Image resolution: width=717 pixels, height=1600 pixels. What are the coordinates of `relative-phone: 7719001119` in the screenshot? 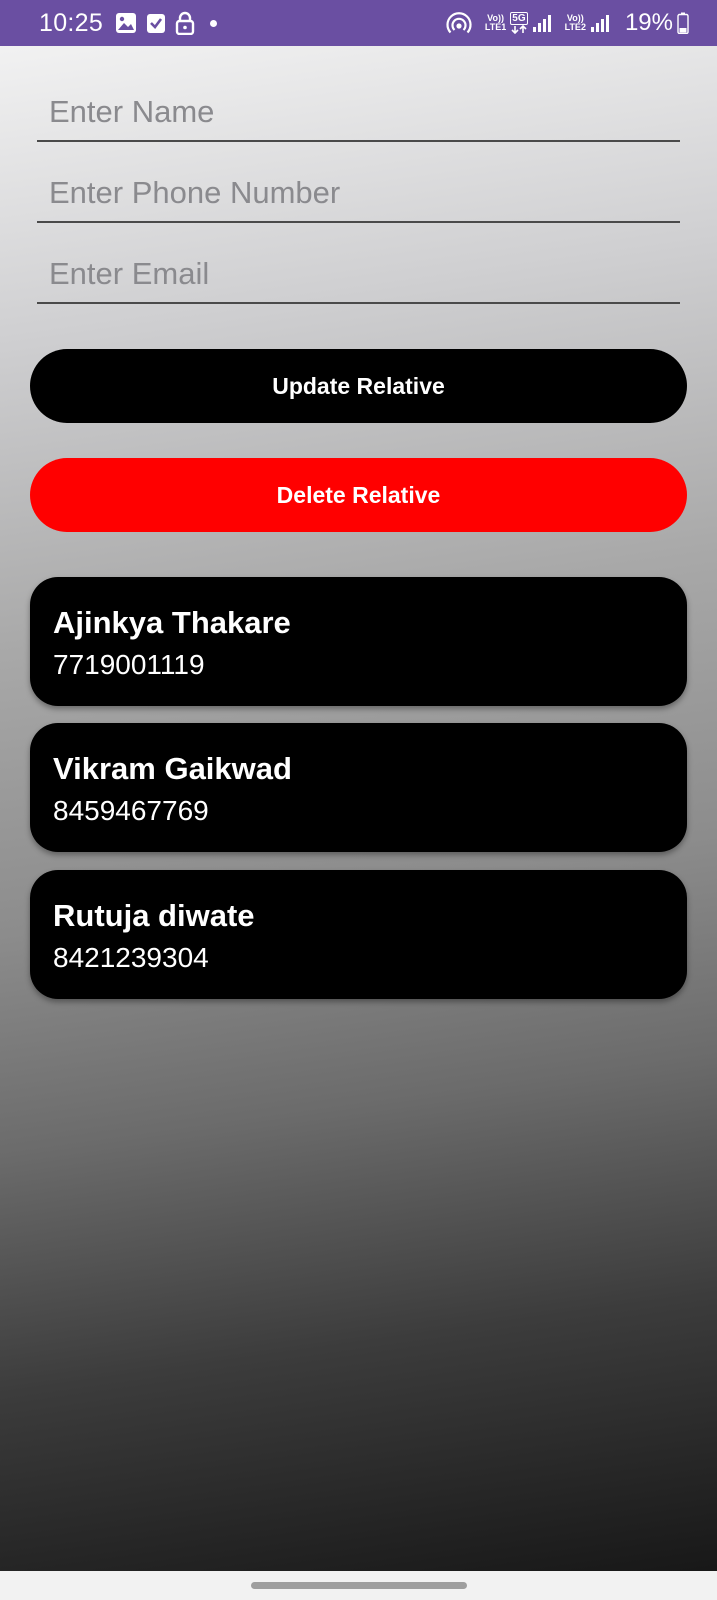 It's located at (129, 664).